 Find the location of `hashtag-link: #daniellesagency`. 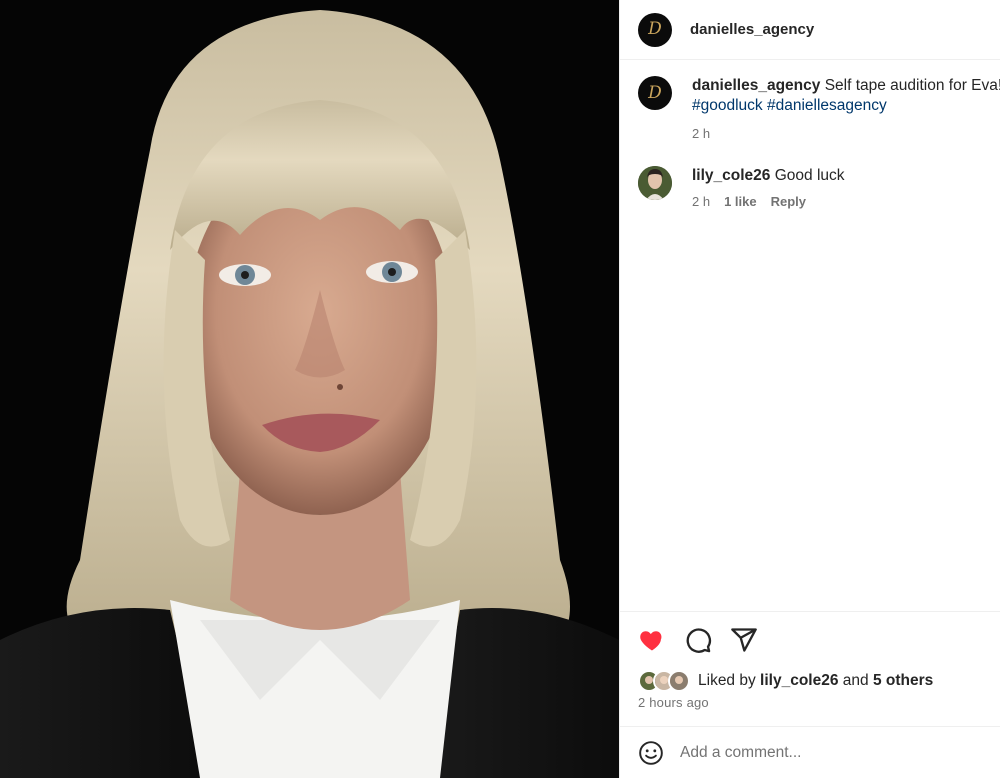

hashtag-link: #daniellesagency is located at coordinates (827, 105).